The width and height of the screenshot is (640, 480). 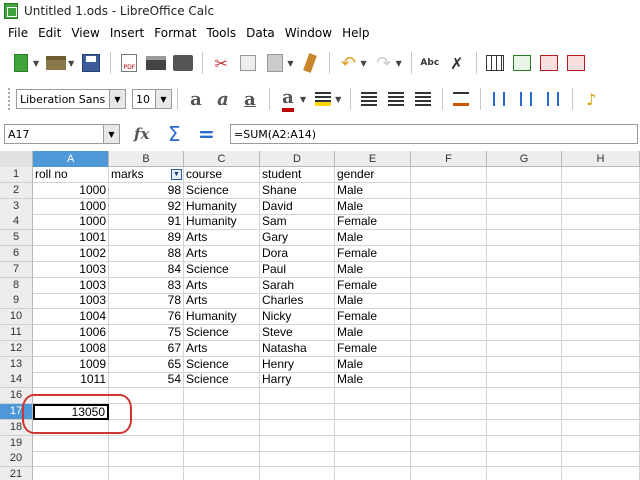 I want to click on cell-a13: 1009, so click(x=71, y=364).